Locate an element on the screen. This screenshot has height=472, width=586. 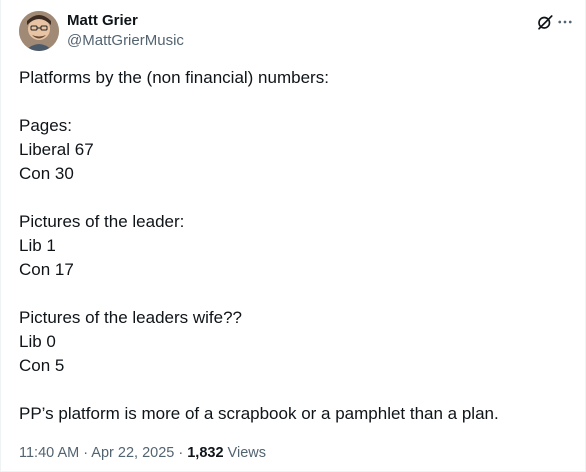
tweet-line: Con 5 is located at coordinates (42, 365).